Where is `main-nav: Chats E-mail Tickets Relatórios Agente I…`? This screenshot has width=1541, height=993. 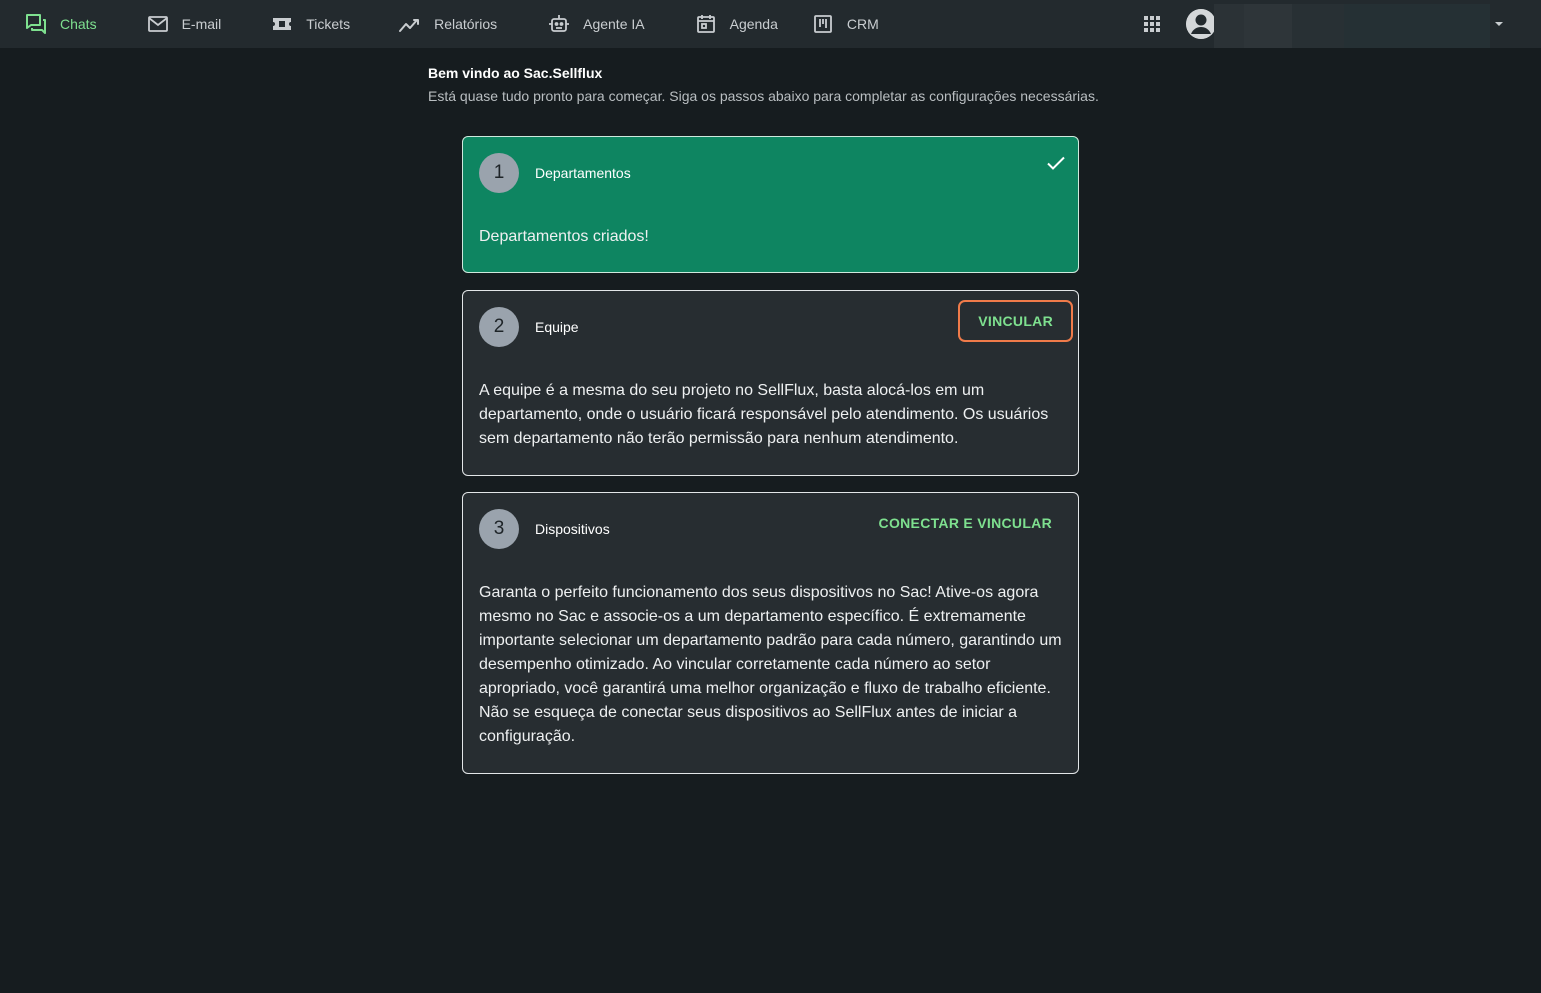
main-nav: Chats E-mail Tickets Relatórios Agente I… is located at coordinates (439, 24).